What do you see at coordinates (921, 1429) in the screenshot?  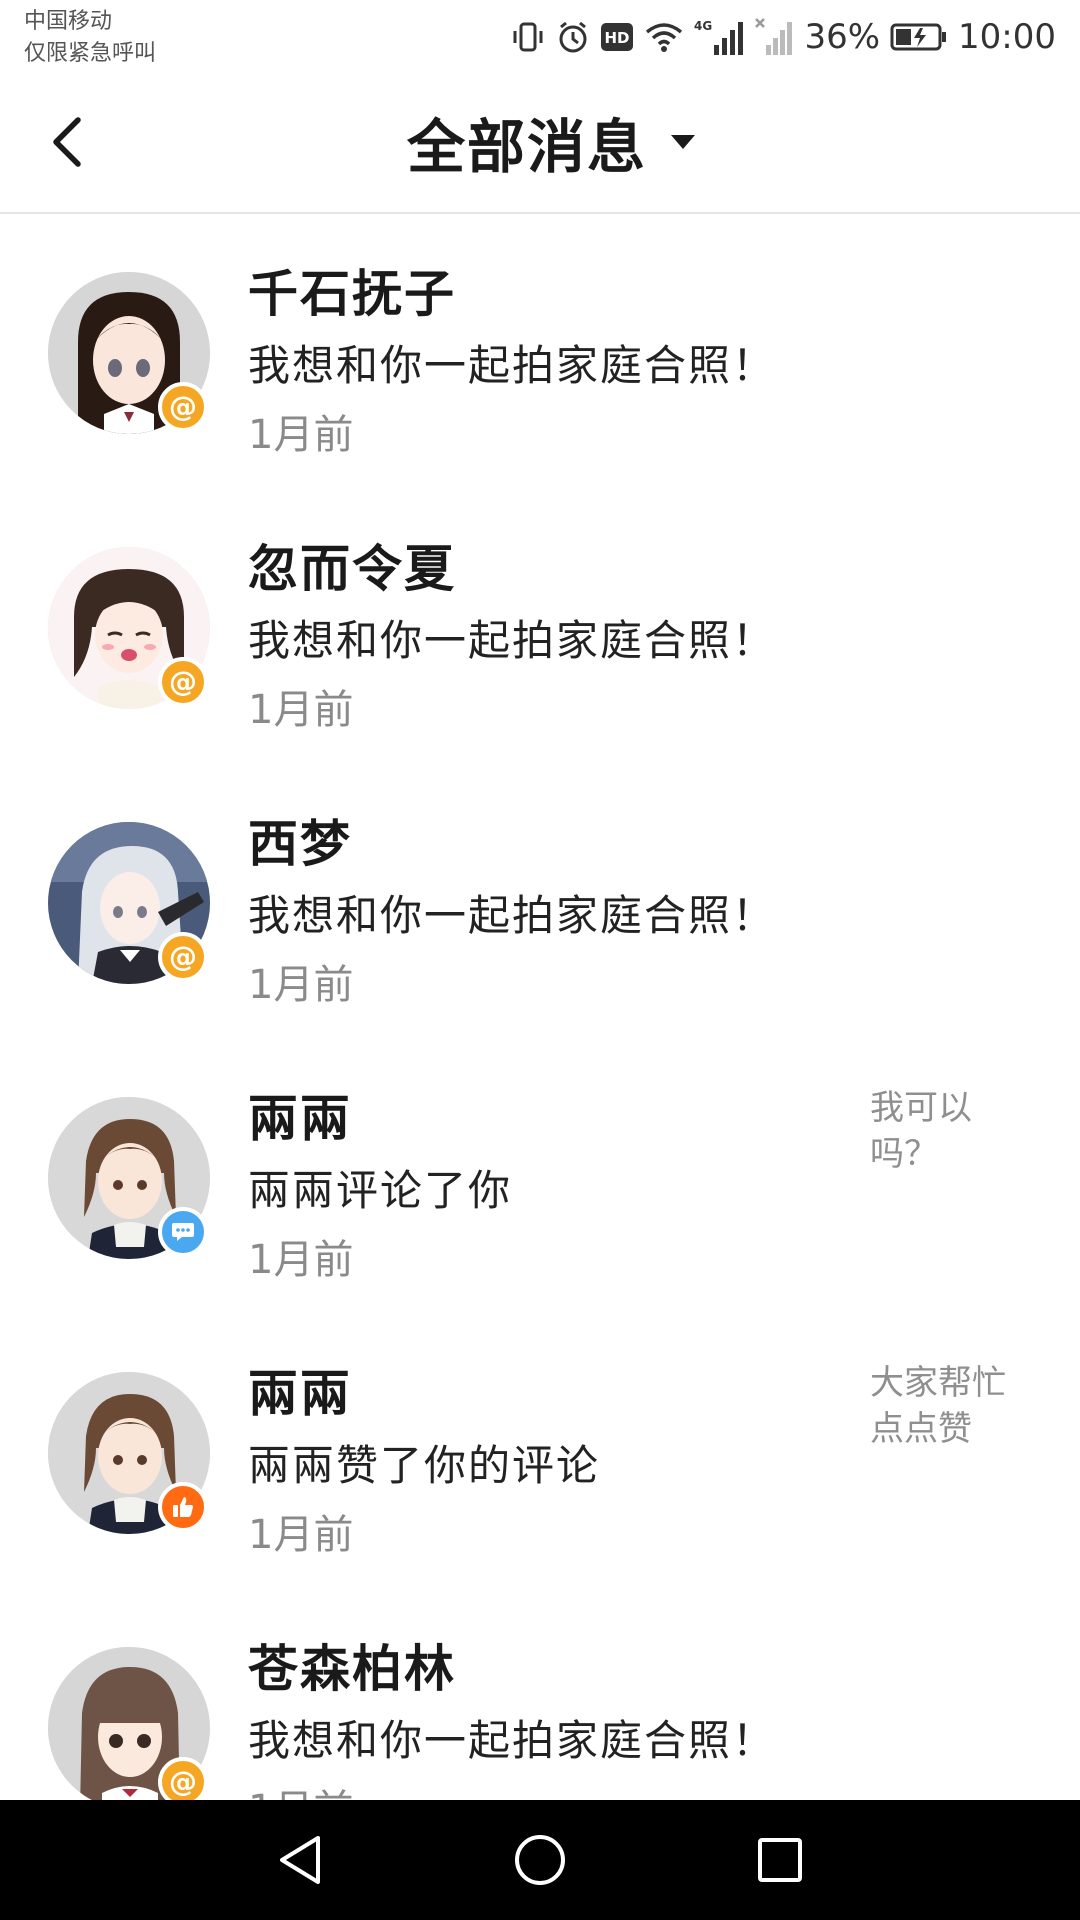 I see `referenced-post-line: 点点赞` at bounding box center [921, 1429].